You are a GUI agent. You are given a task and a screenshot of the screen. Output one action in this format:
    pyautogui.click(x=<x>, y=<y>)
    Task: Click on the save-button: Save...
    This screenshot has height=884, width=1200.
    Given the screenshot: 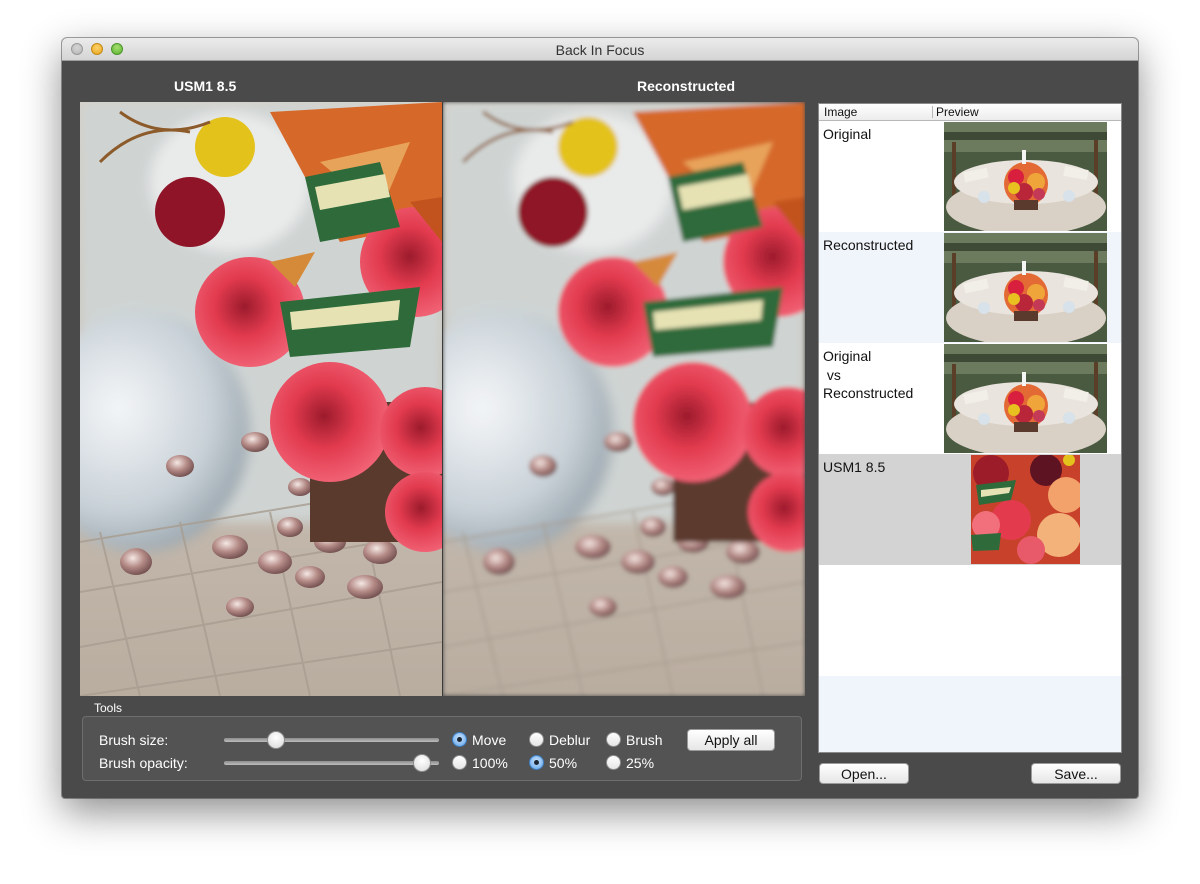 What is the action you would take?
    pyautogui.click(x=1076, y=773)
    